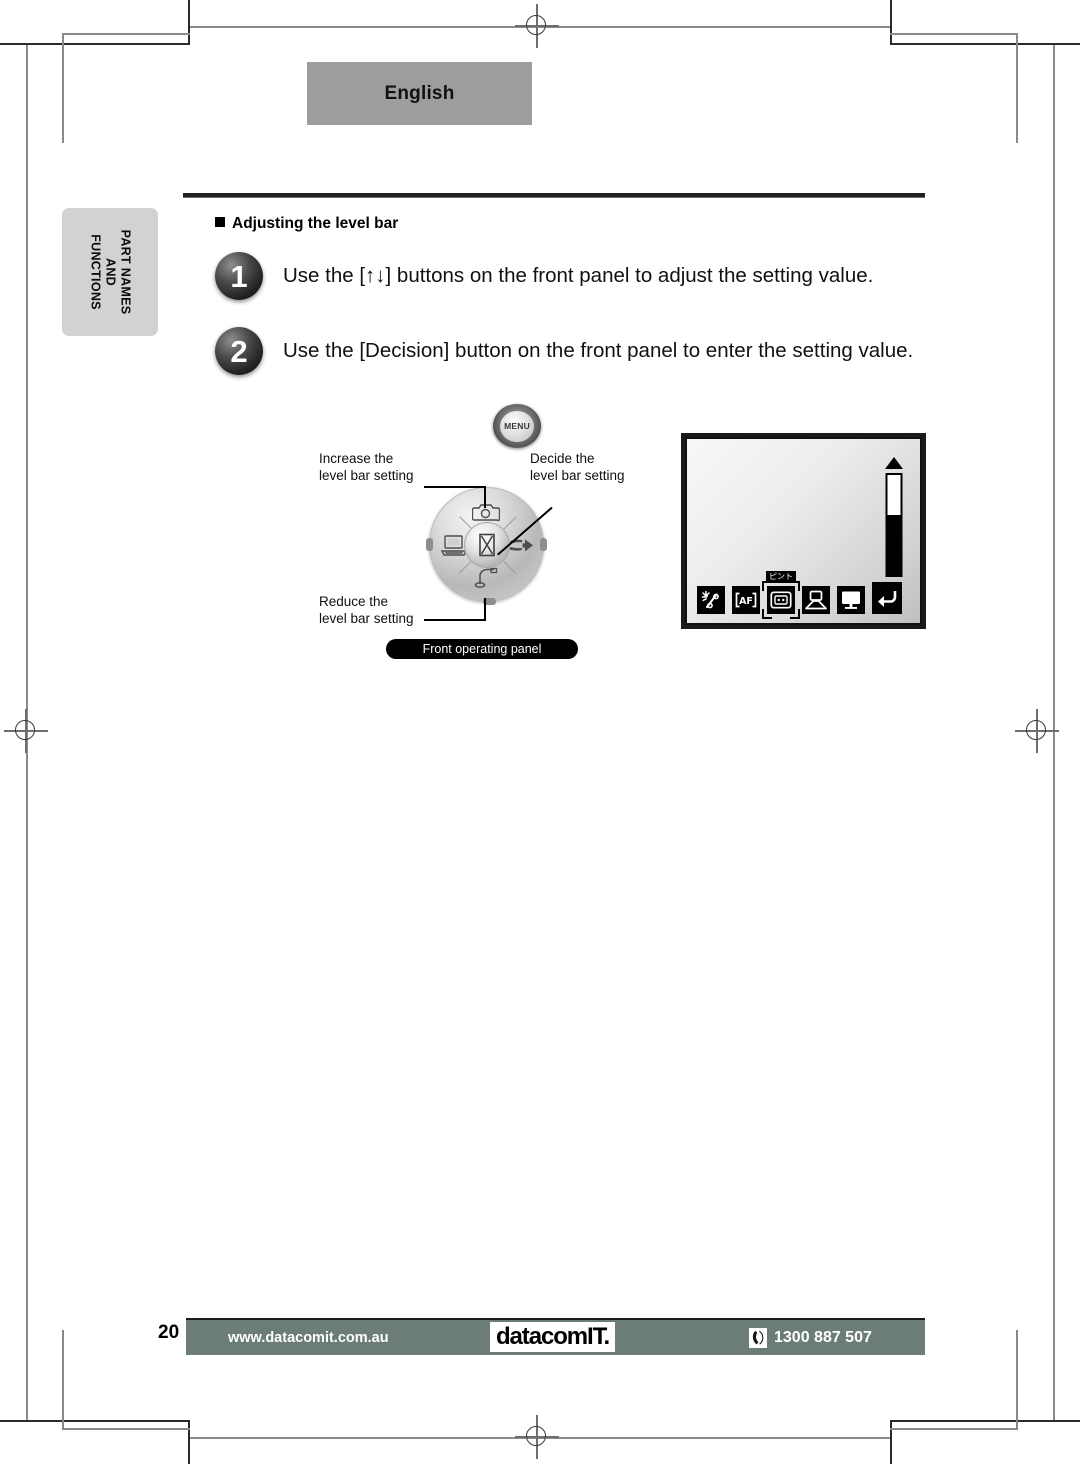  I want to click on leader-line-increase-vertical, so click(485, 497).